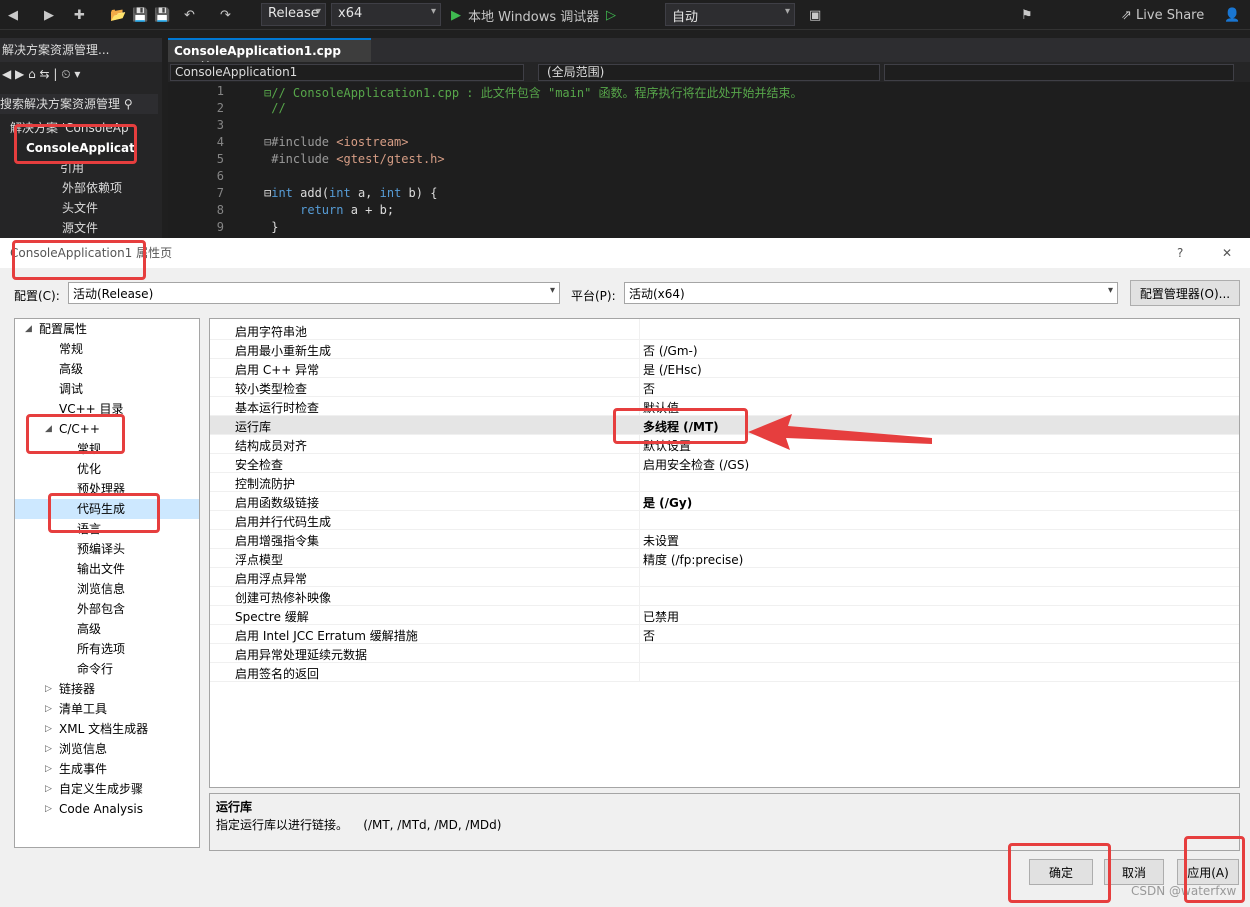  Describe the element at coordinates (724, 463) in the screenshot. I see `prop-row: 安全检查 启用安全检查 (/GS)` at that location.